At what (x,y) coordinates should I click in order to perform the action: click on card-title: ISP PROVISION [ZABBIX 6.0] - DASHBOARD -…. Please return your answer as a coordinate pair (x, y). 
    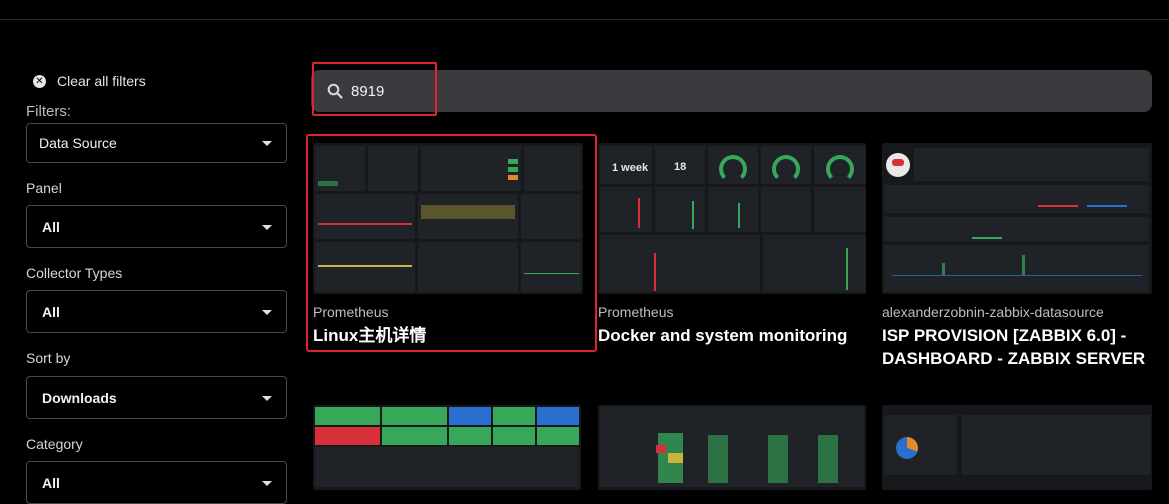
    Looking at the image, I should click on (1019, 347).